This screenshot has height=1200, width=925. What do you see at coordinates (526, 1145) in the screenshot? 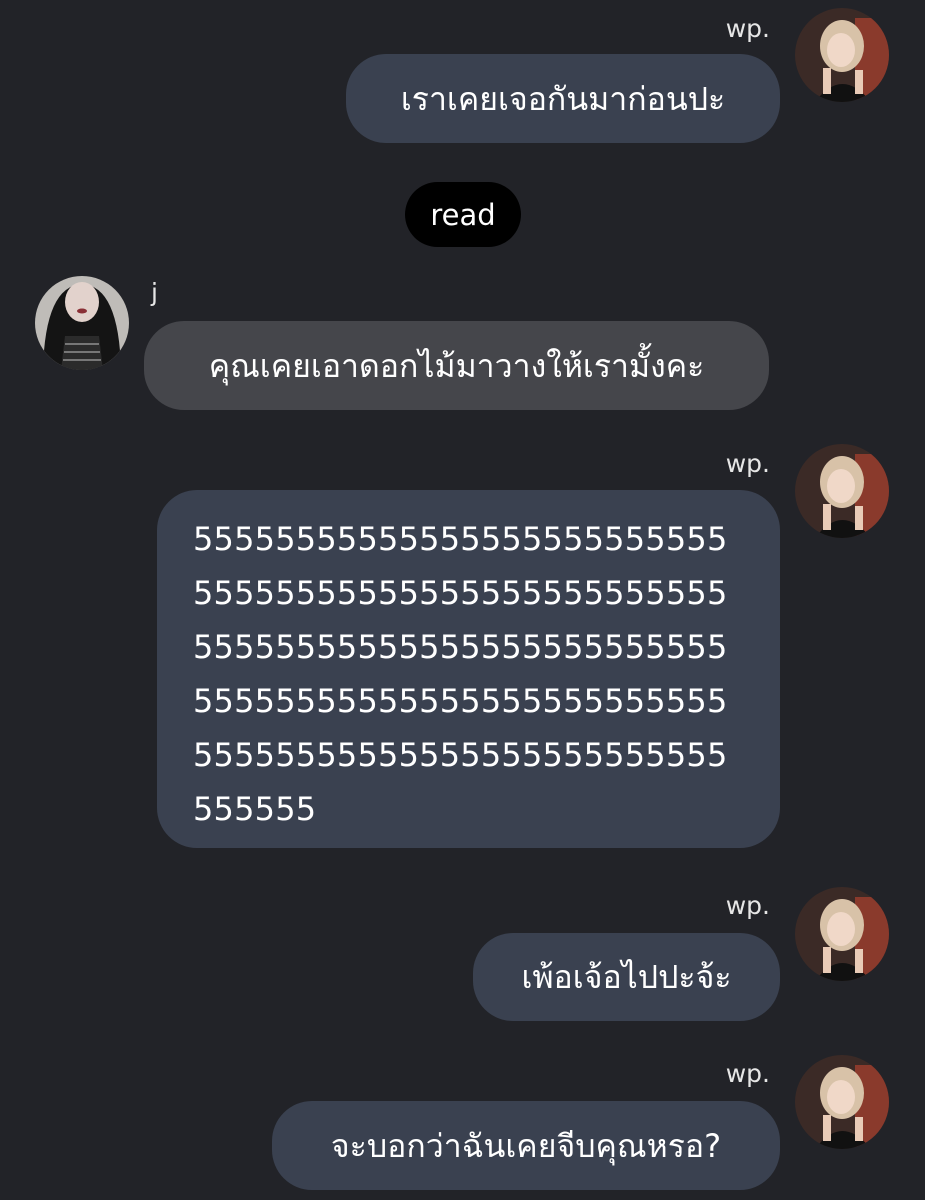
I see `message-bubble: จะบอกว่าฉันเคยจีบคุณหรอ?` at bounding box center [526, 1145].